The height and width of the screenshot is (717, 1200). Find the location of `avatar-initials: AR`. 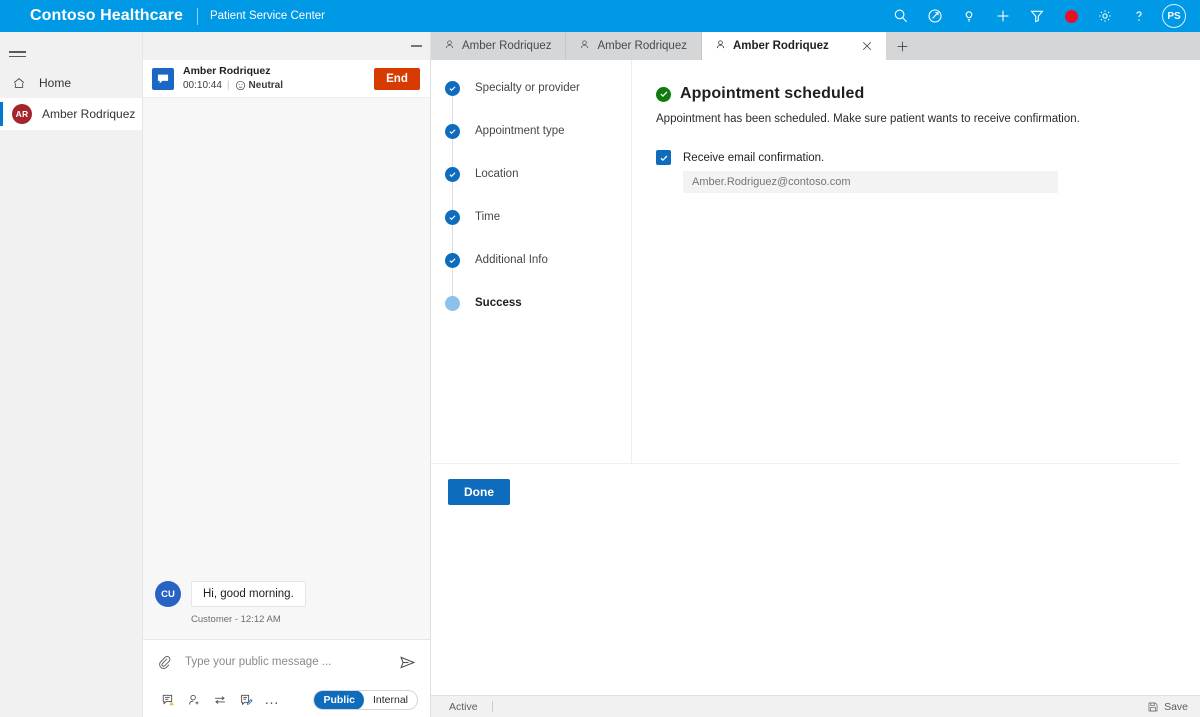

avatar-initials: AR is located at coordinates (22, 114).